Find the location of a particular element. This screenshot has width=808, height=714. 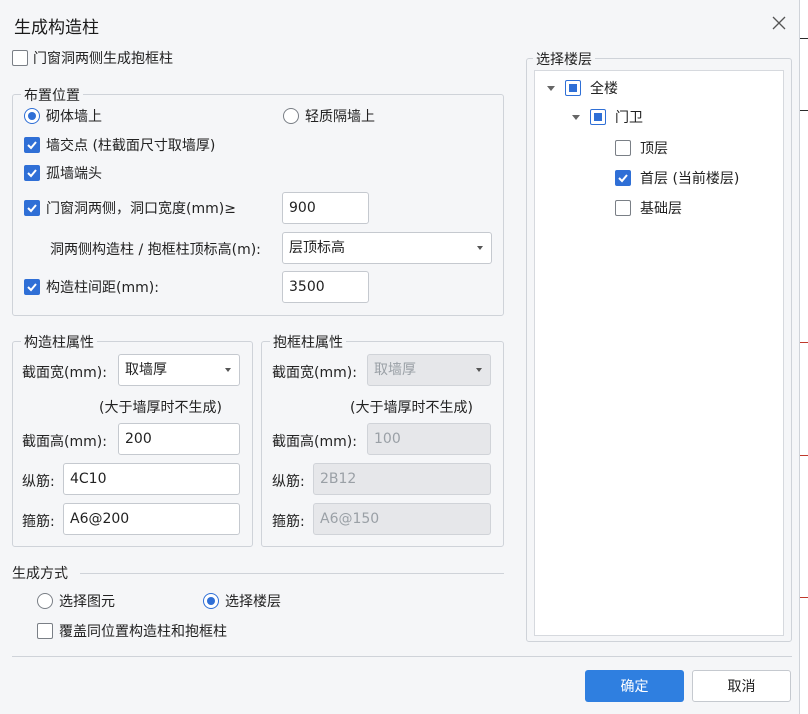

ok-button: 确定 is located at coordinates (634, 686).